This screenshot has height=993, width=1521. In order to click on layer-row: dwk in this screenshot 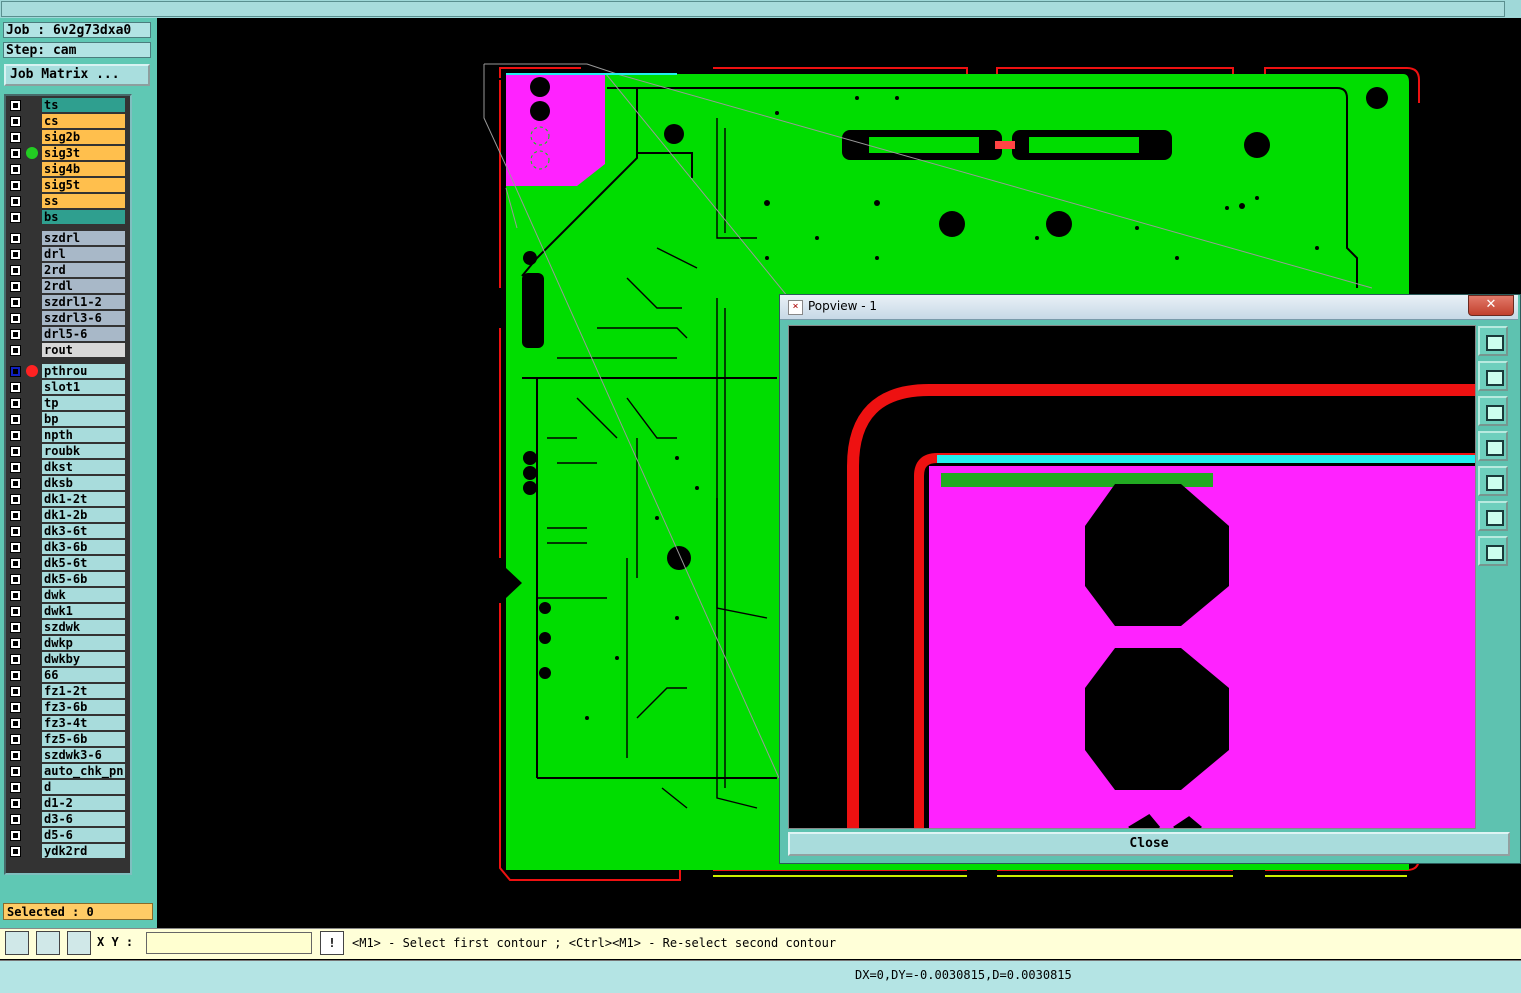, I will do `click(67, 595)`.